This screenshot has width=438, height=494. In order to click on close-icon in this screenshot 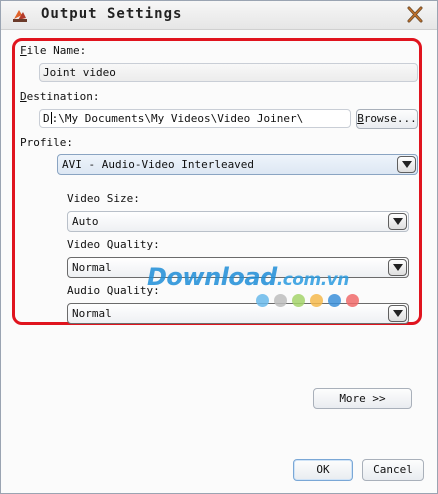, I will do `click(415, 14)`.